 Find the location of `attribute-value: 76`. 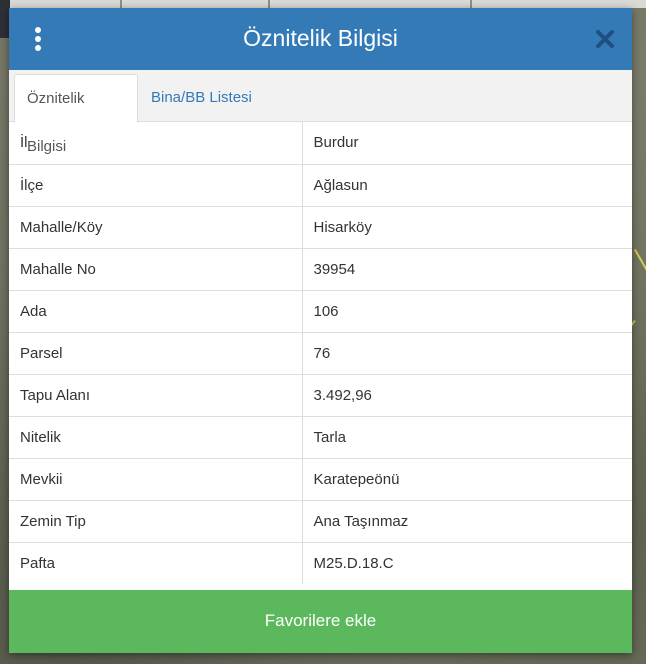

attribute-value: 76 is located at coordinates (467, 352).